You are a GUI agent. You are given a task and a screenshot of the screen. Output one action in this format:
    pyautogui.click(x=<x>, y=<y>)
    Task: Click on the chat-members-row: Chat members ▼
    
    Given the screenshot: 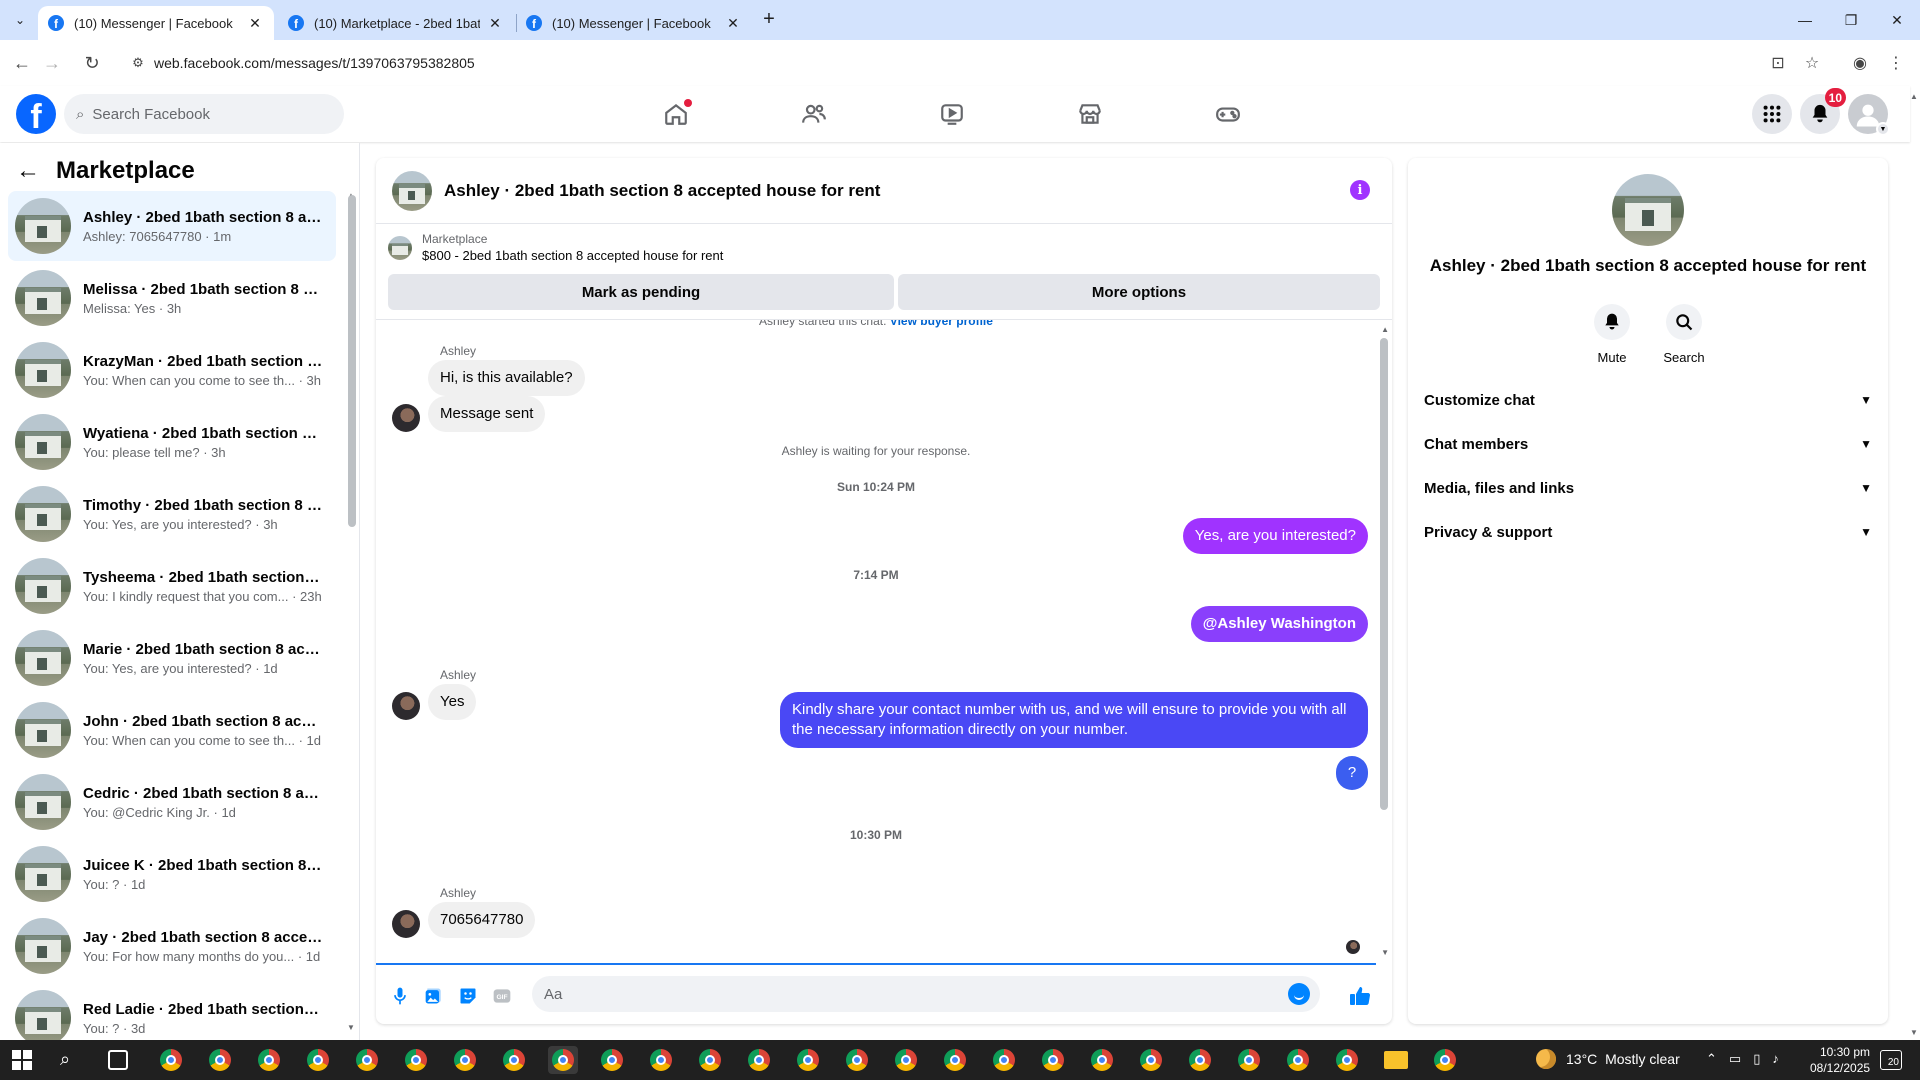 What is the action you would take?
    pyautogui.click(x=1648, y=444)
    